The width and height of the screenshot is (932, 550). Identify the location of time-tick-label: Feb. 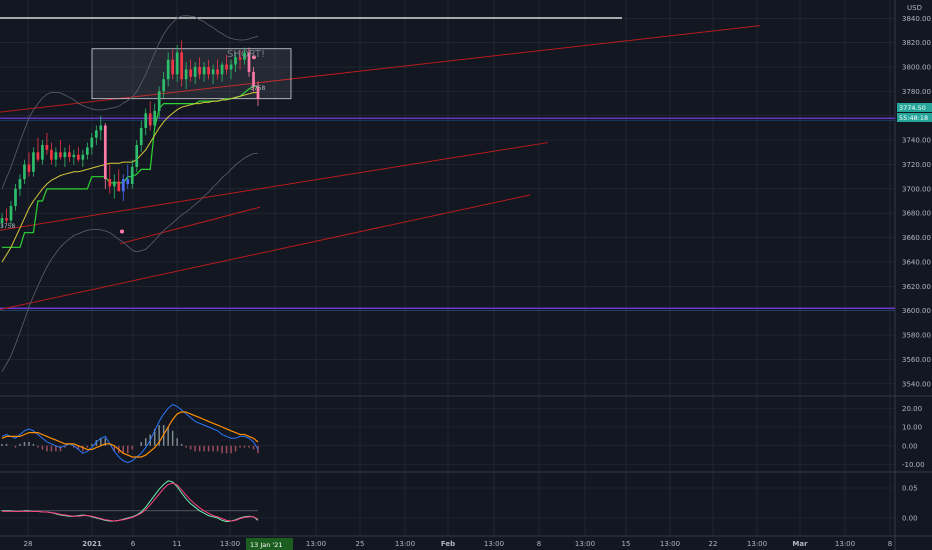
(448, 544).